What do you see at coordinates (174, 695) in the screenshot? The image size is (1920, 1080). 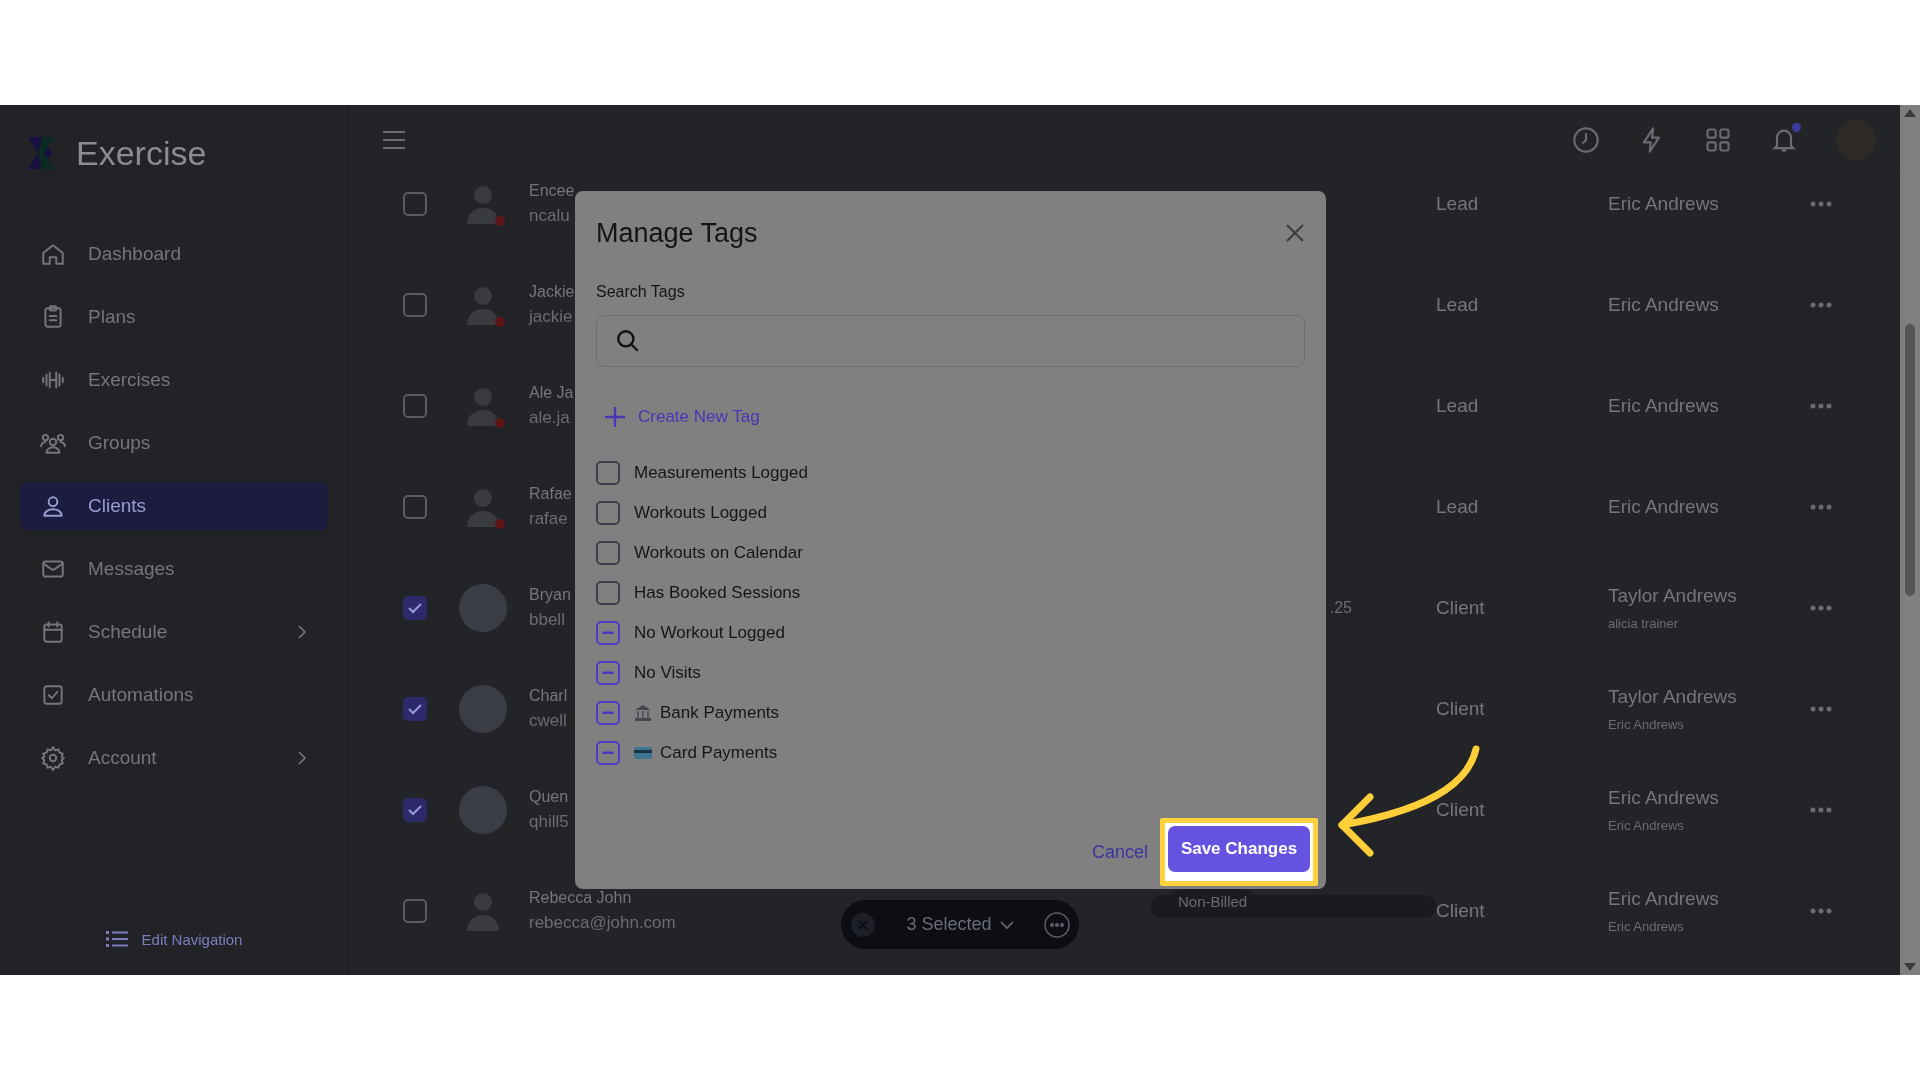 I see `sidebar-item: Automations` at bounding box center [174, 695].